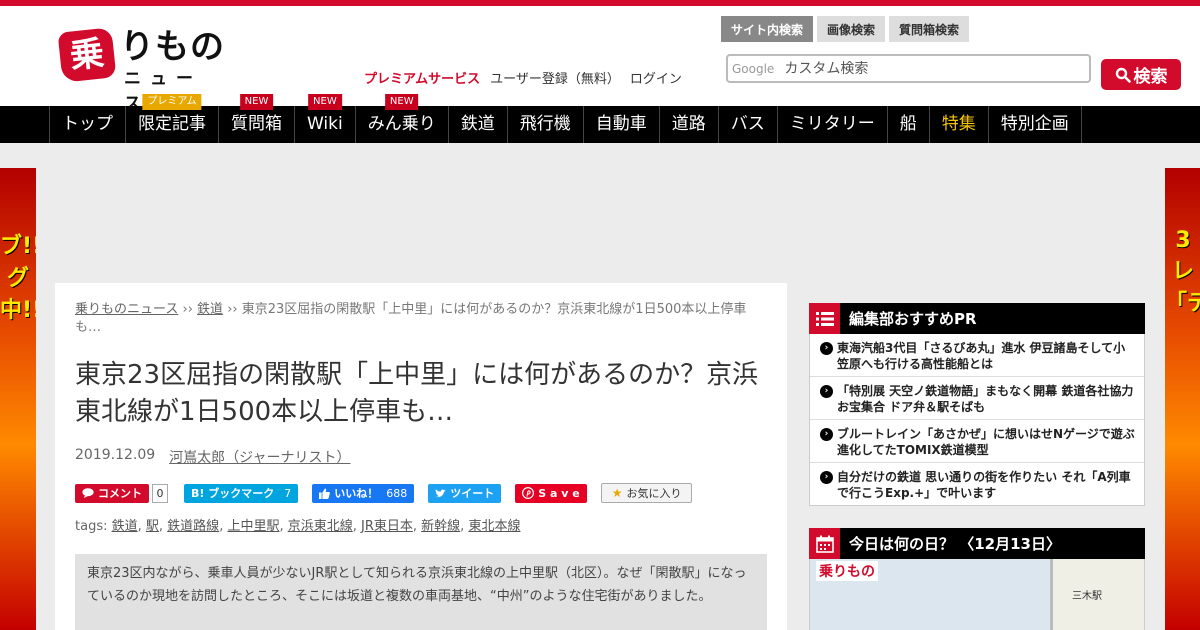 This screenshot has height=630, width=1200. What do you see at coordinates (656, 77) in the screenshot?
I see `login-link: ログイン` at bounding box center [656, 77].